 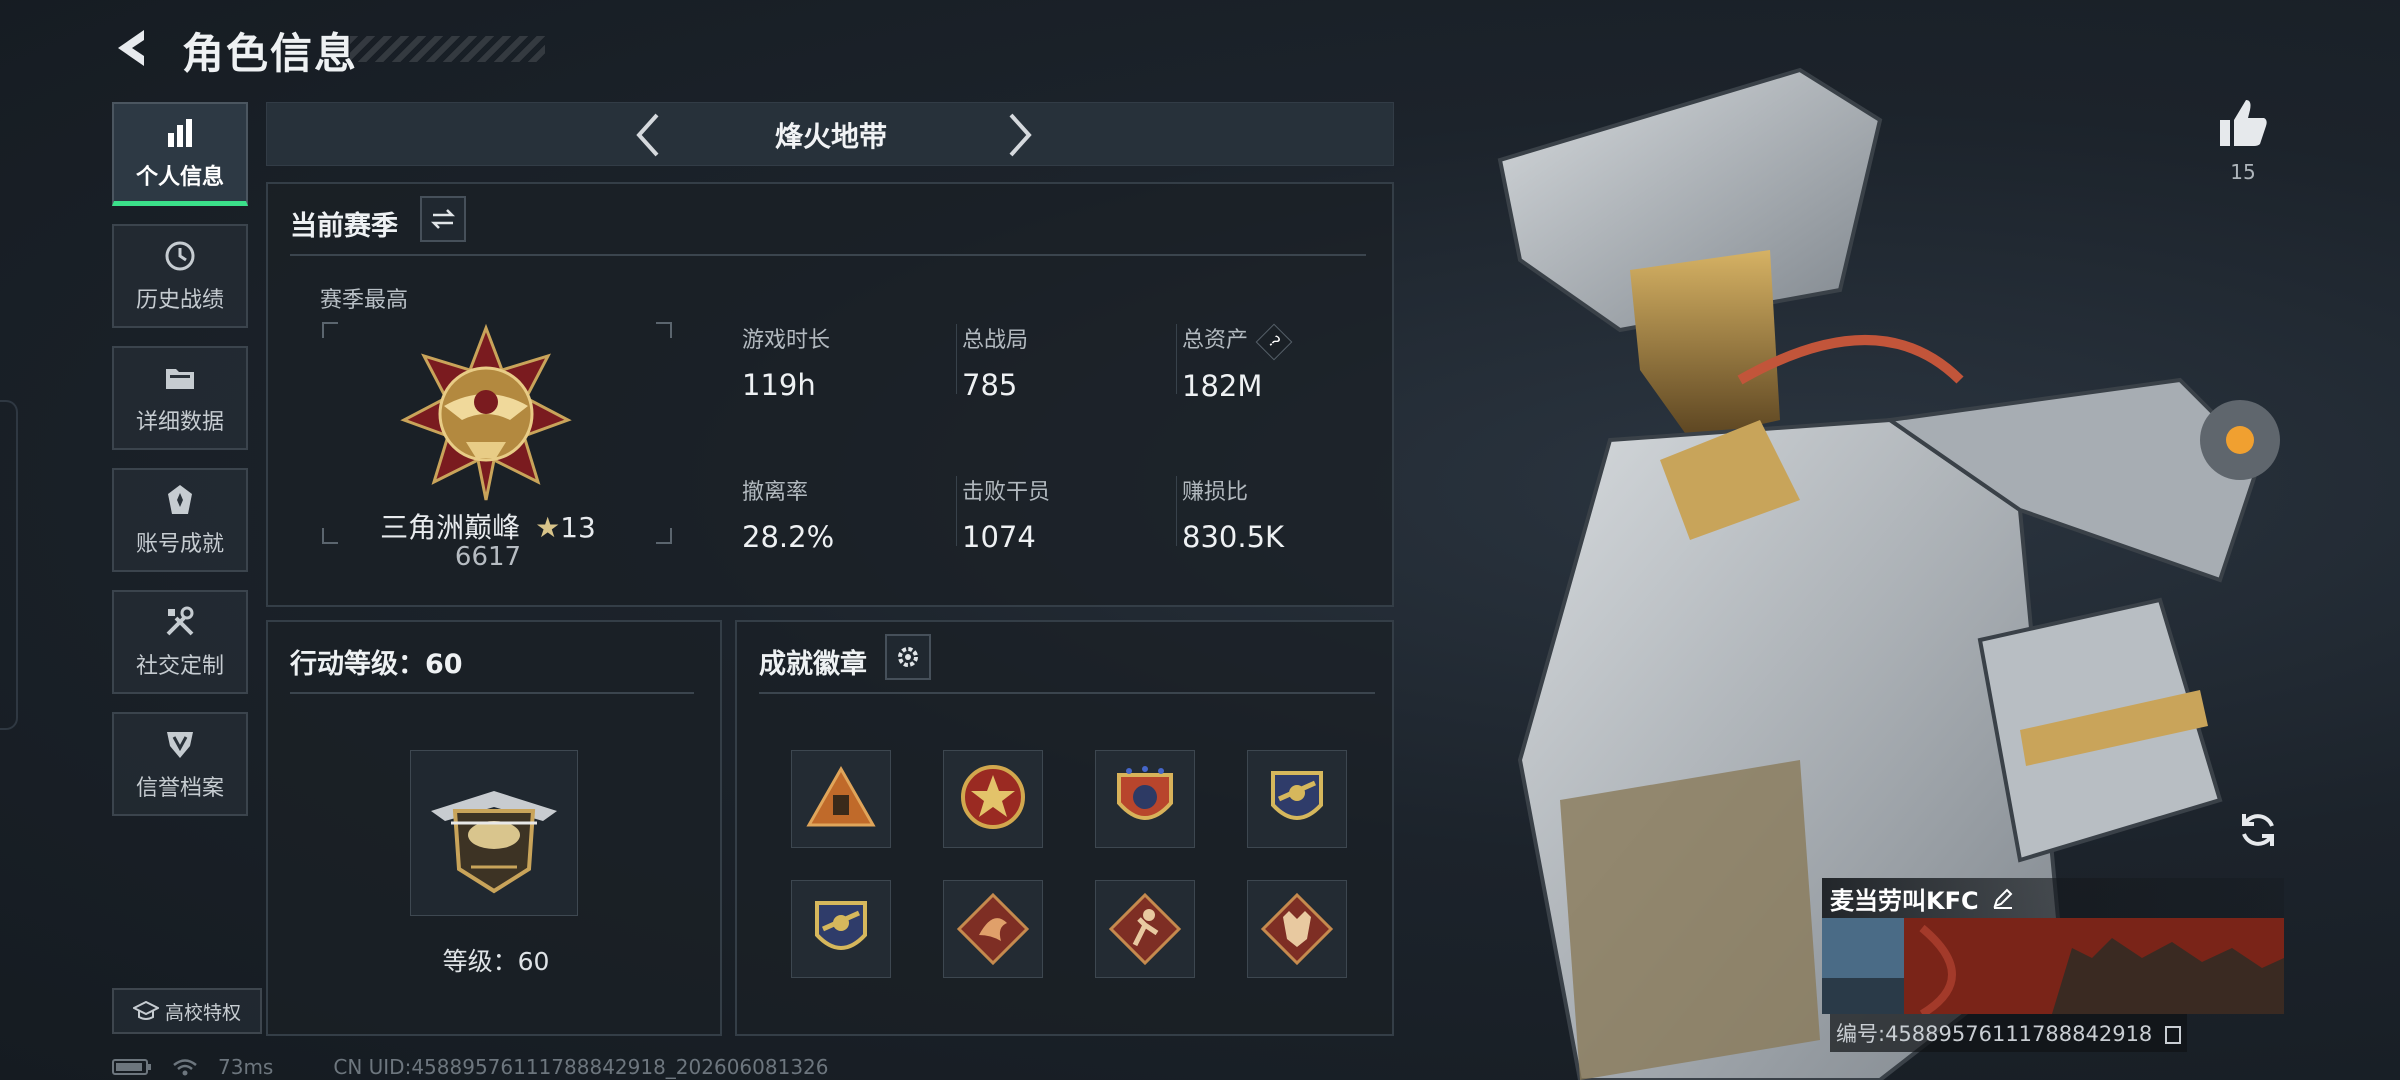 I want to click on stat-operators-defeated: 击败干员 1074, so click(x=1006, y=517).